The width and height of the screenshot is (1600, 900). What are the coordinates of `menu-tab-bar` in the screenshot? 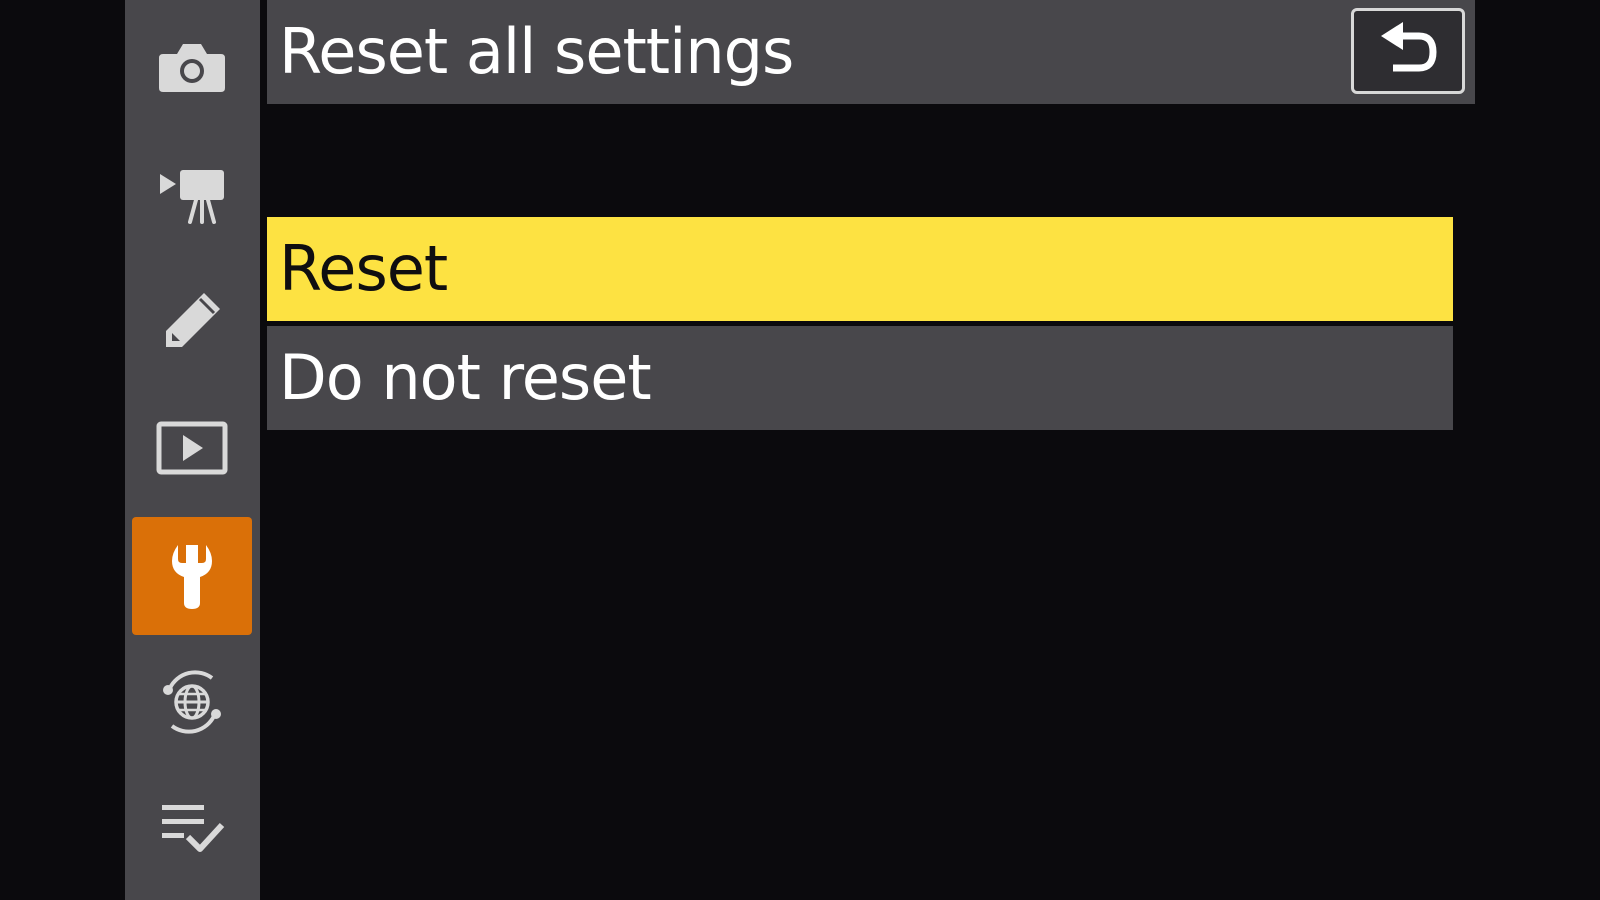 It's located at (192, 450).